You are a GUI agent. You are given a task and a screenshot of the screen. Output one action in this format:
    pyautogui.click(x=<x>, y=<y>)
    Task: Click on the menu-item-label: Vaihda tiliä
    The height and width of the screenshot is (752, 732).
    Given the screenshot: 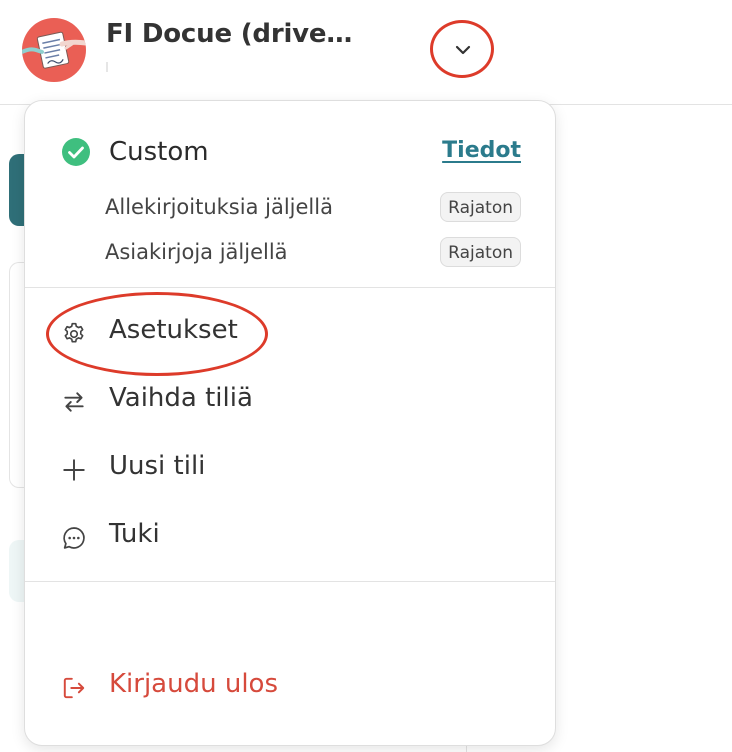 What is the action you would take?
    pyautogui.click(x=181, y=398)
    